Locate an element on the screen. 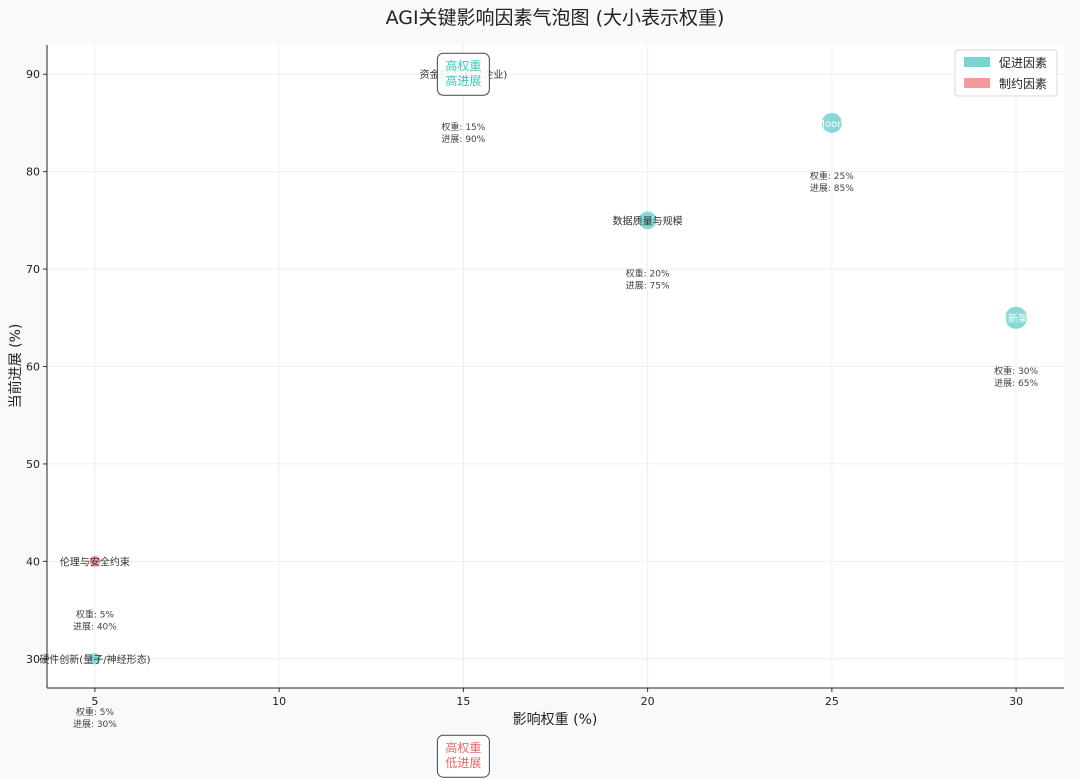 The width and height of the screenshot is (1080, 779). bubble-info: 权重: 15% is located at coordinates (463, 127).